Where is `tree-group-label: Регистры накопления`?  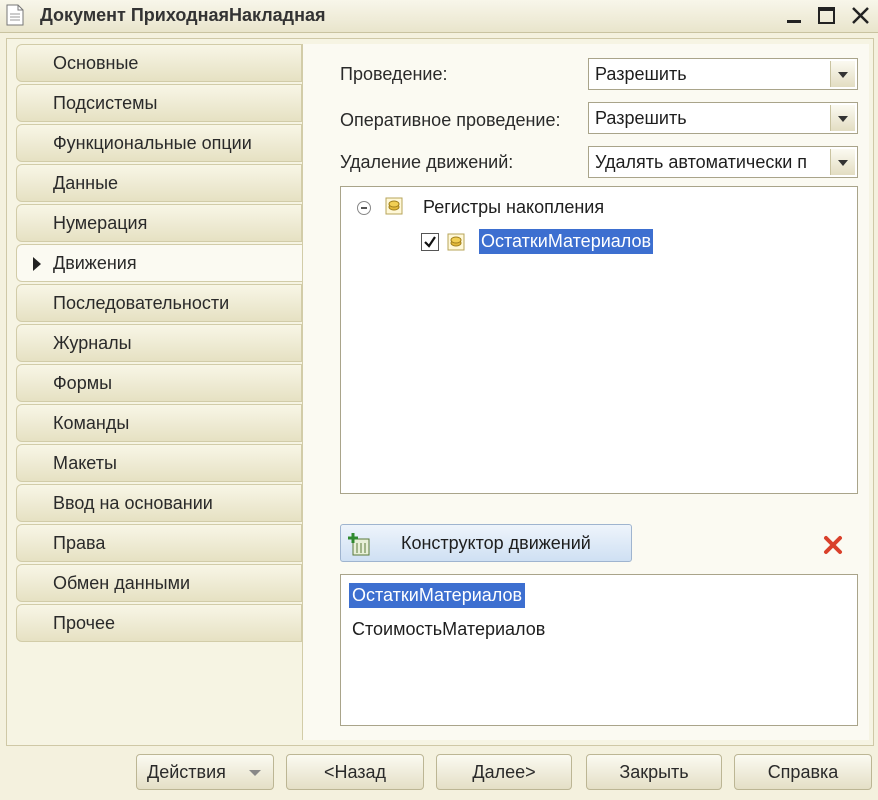 tree-group-label: Регистры накопления is located at coordinates (514, 207).